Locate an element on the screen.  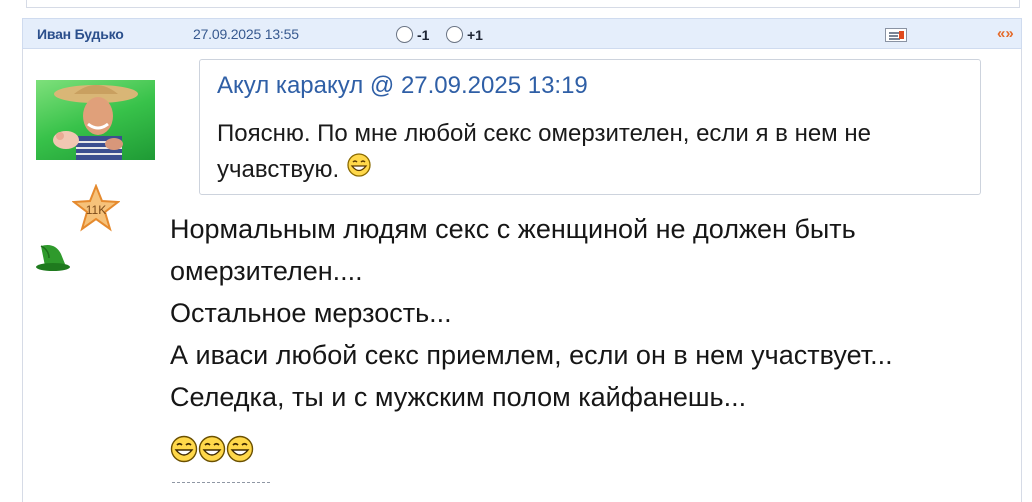
green-wizard-hat-icon is located at coordinates (55, 257).